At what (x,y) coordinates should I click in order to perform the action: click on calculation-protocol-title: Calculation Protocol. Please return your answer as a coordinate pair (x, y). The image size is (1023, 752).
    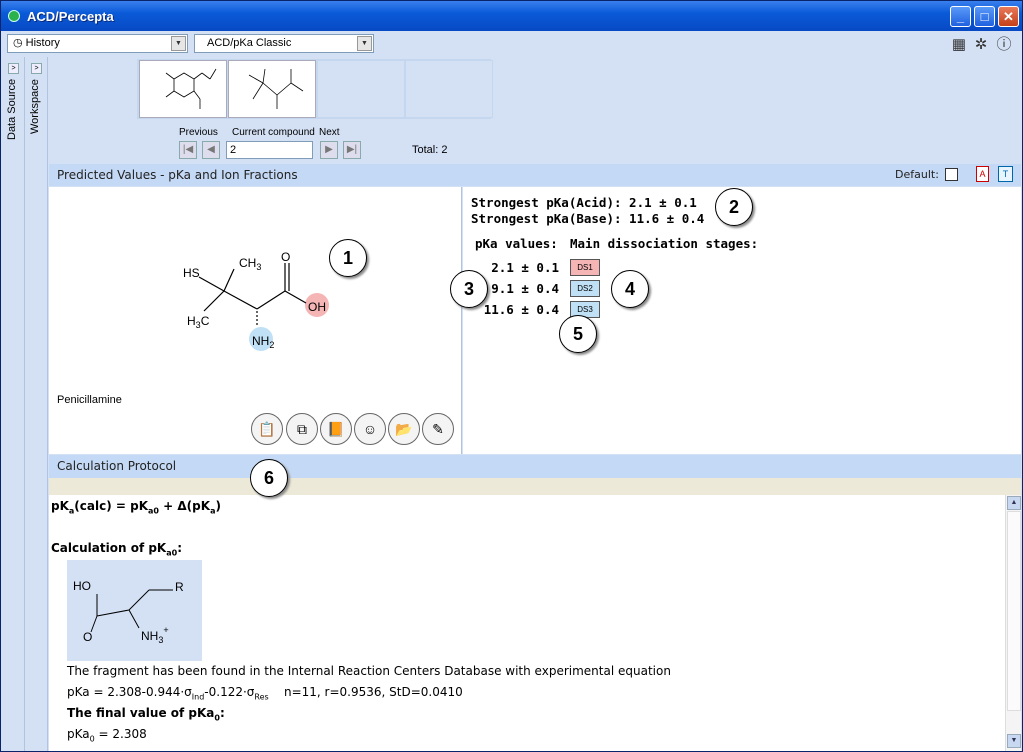
    Looking at the image, I should click on (117, 466).